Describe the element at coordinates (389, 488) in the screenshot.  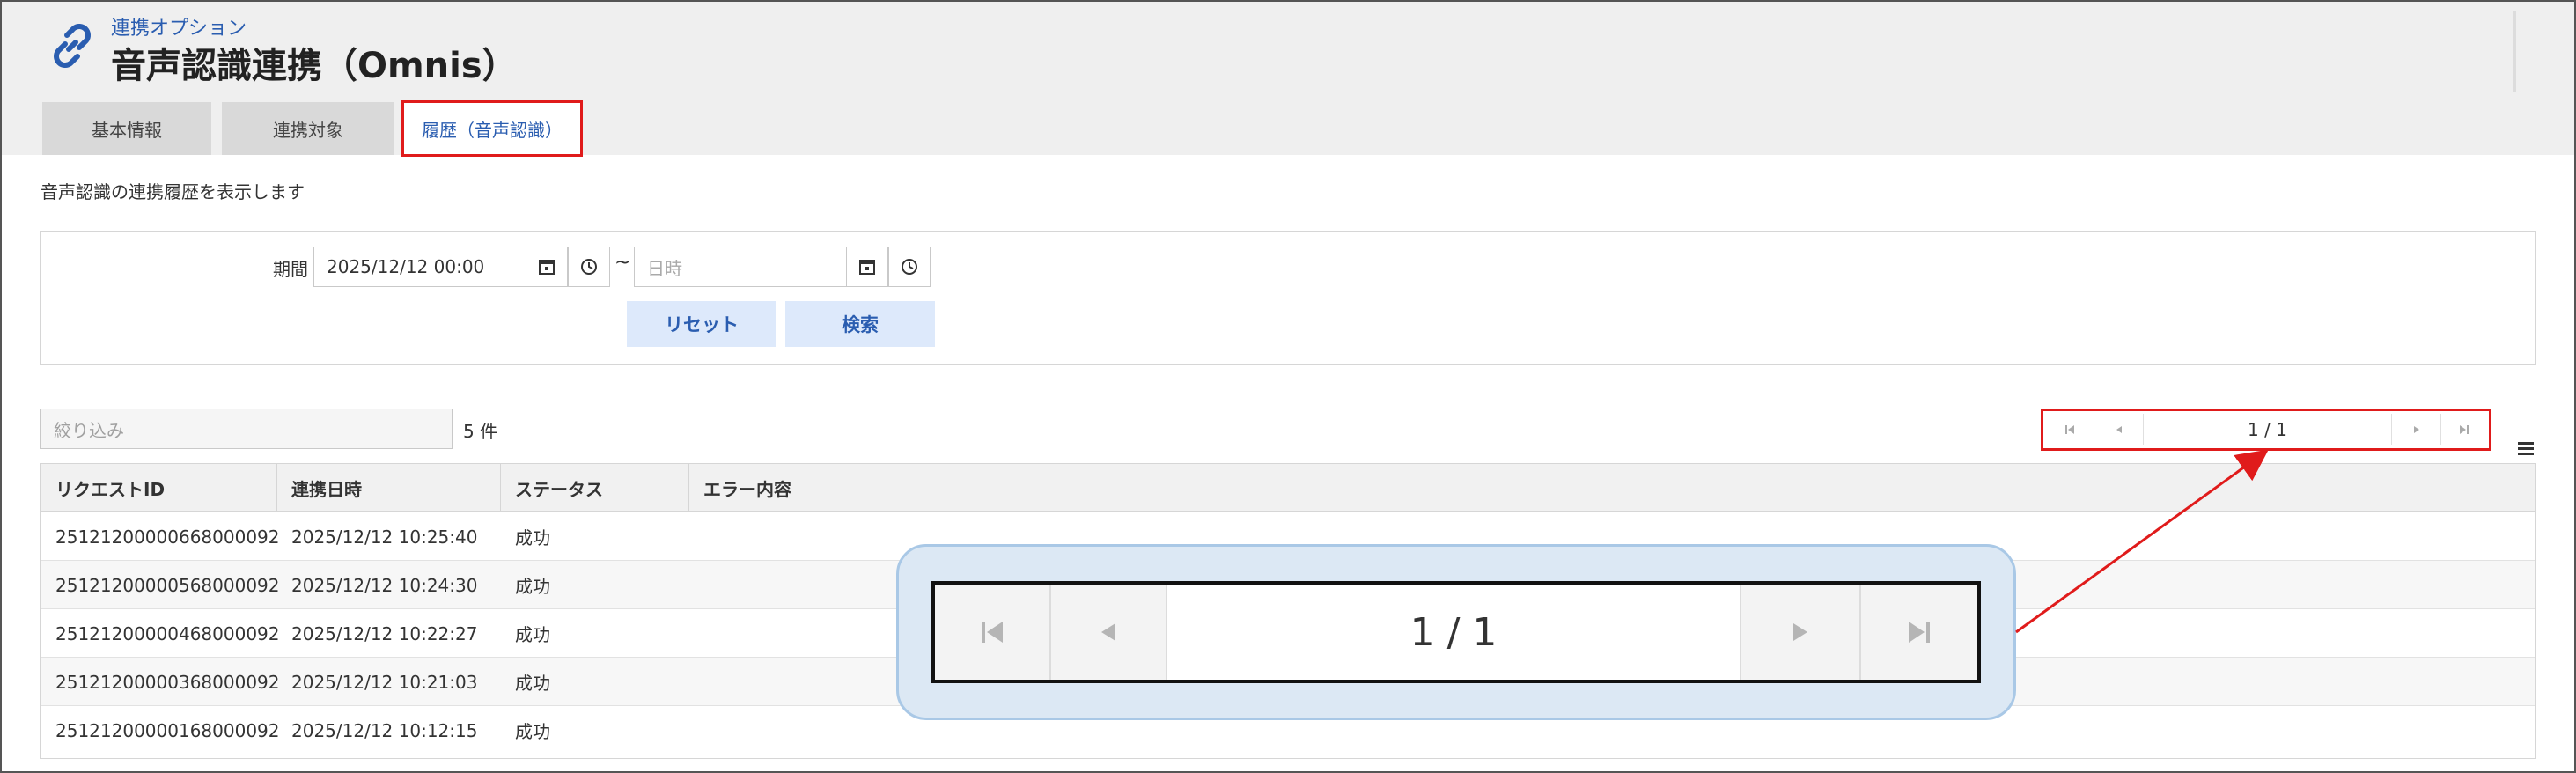
I see `column-header-datetime: 連携日時` at that location.